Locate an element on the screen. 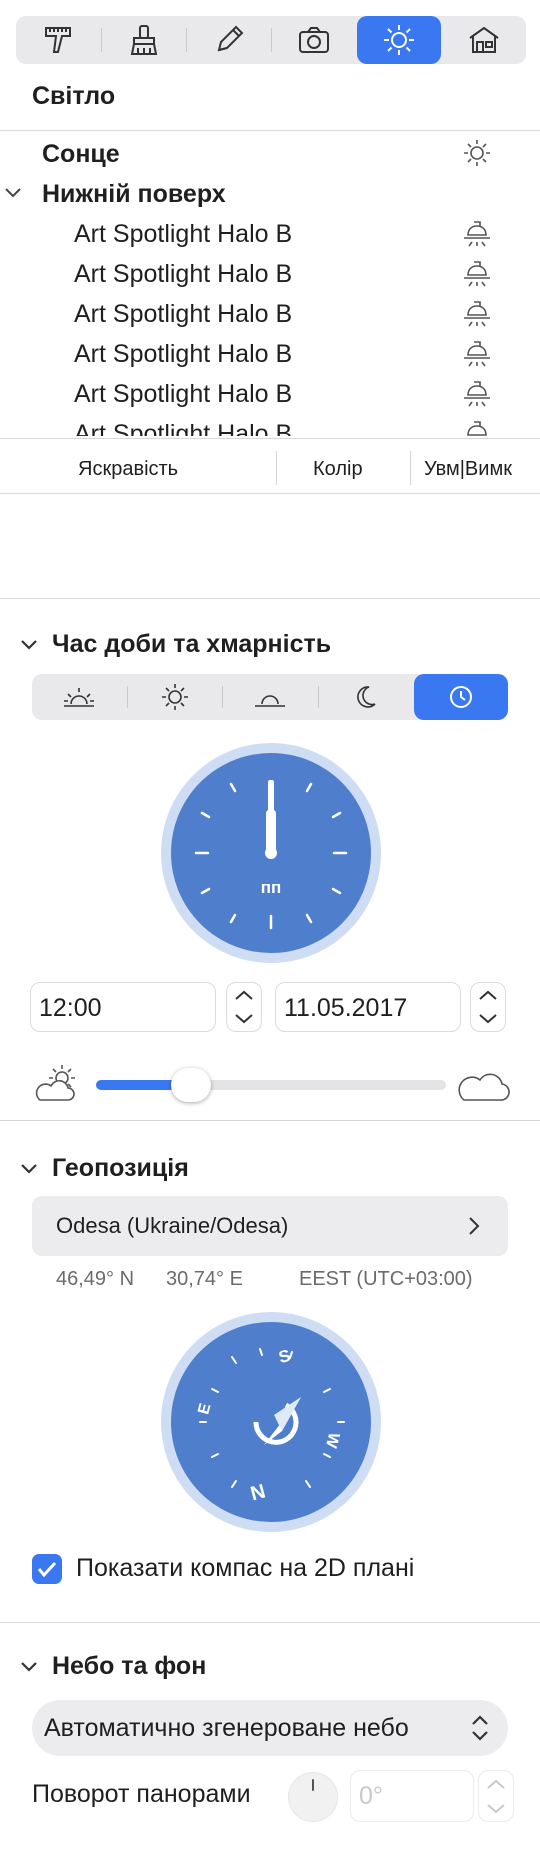 The image size is (540, 1854). pano-rotation-label: Поворот панорами is located at coordinates (141, 1794).